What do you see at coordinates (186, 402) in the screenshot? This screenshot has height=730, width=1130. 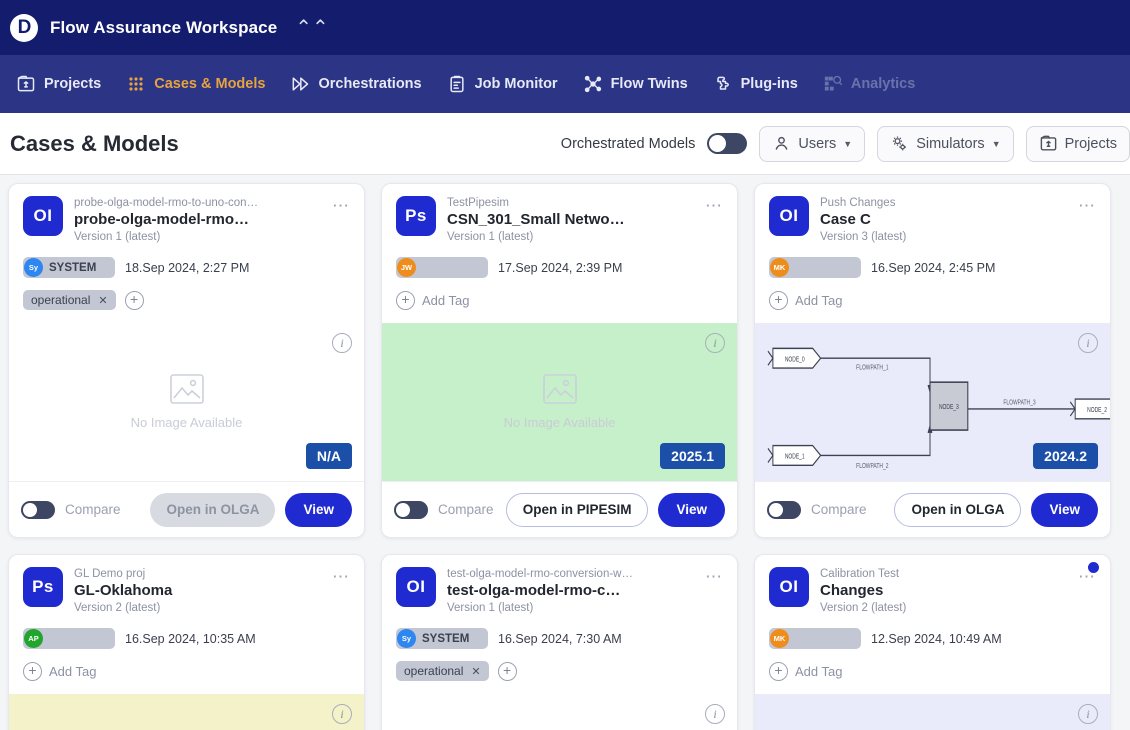 I see `no-image-placeholder: No Image Available` at bounding box center [186, 402].